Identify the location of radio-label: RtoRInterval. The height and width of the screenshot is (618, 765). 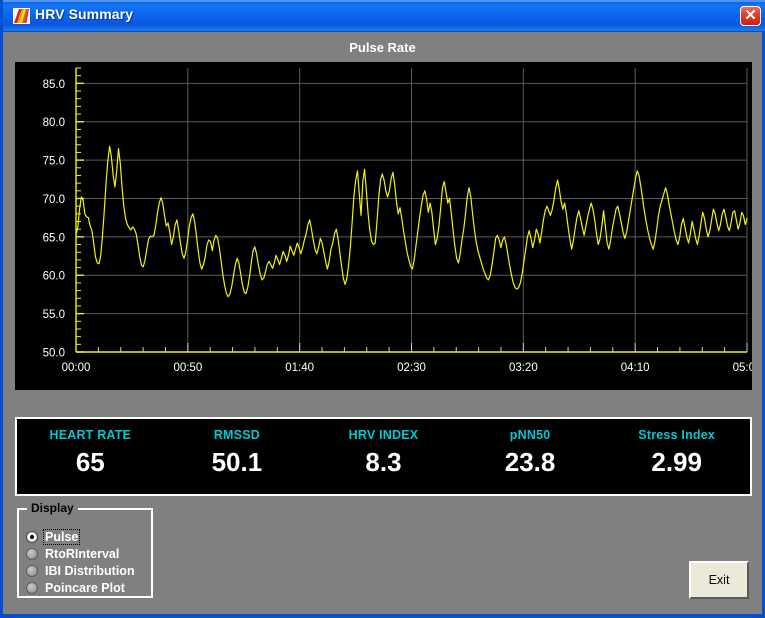
(82, 554).